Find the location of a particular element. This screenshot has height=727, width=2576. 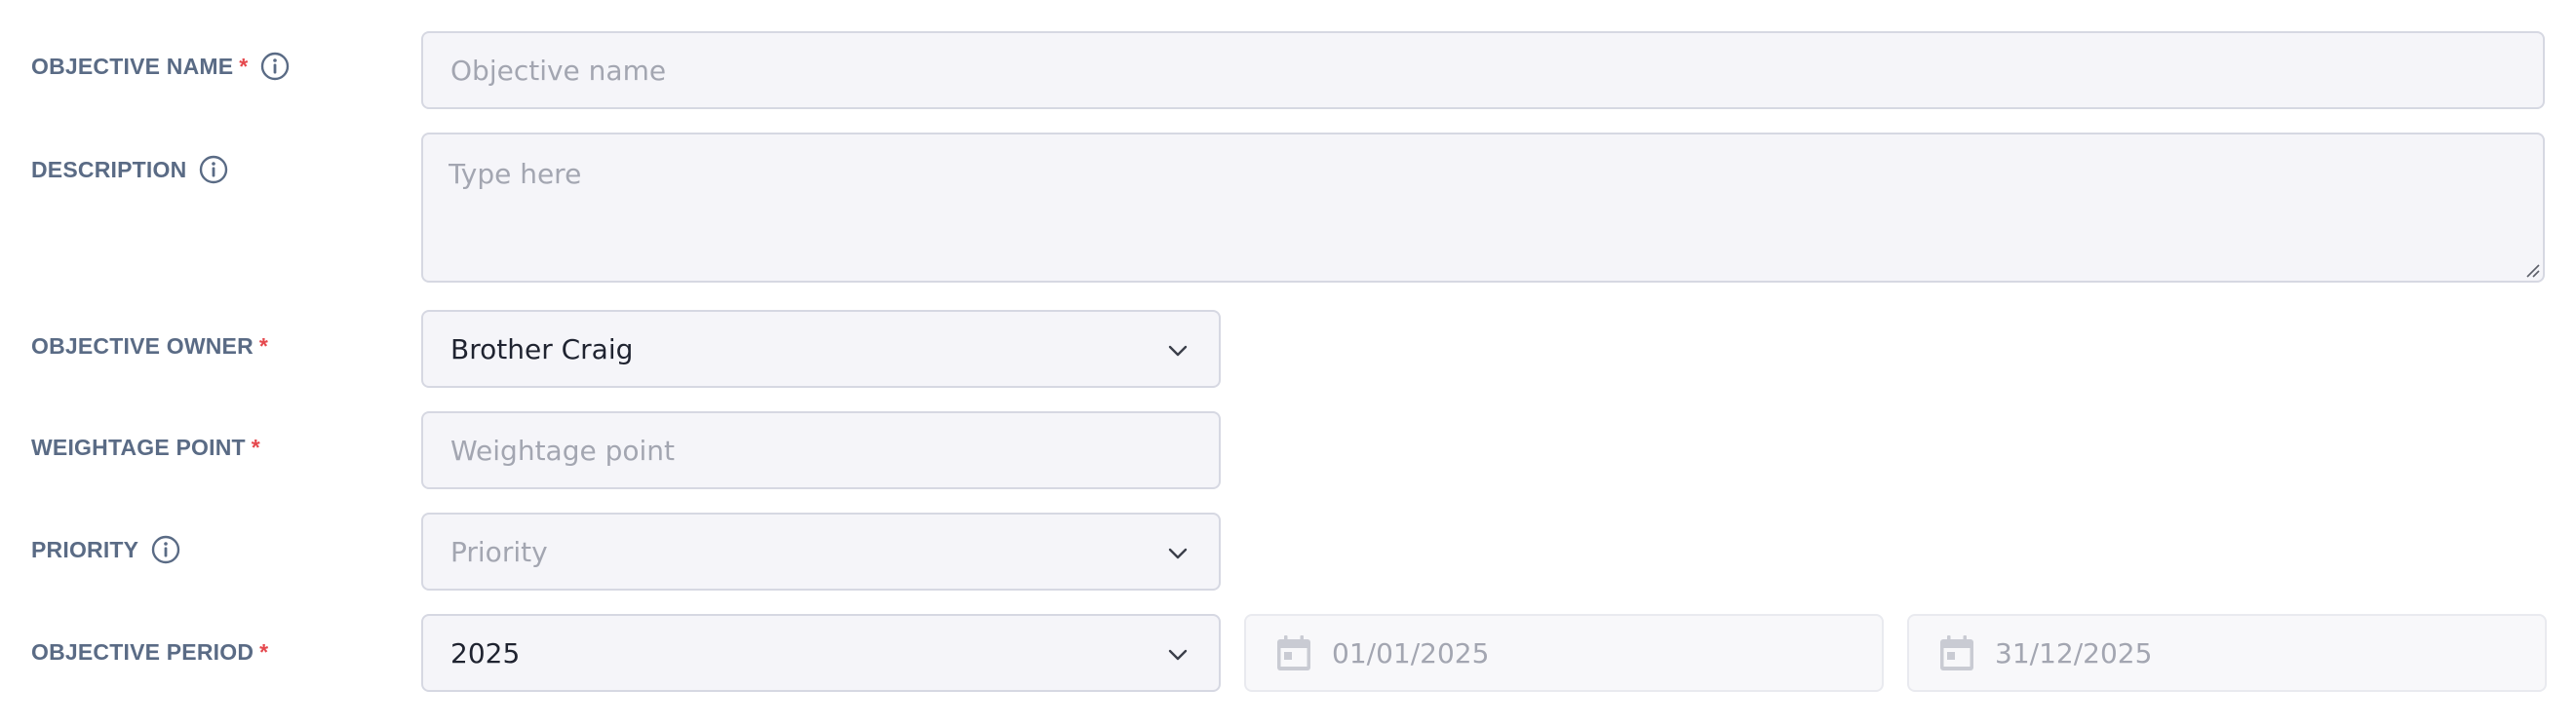

description-label-text: DESCRIPTION is located at coordinates (109, 169).